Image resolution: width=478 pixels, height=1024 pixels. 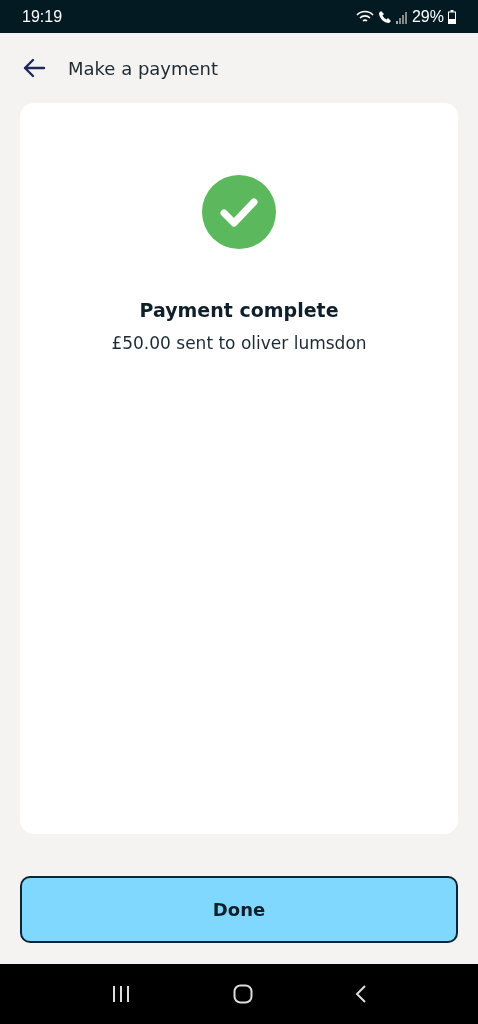 What do you see at coordinates (42, 16) in the screenshot?
I see `status-time: 19:19` at bounding box center [42, 16].